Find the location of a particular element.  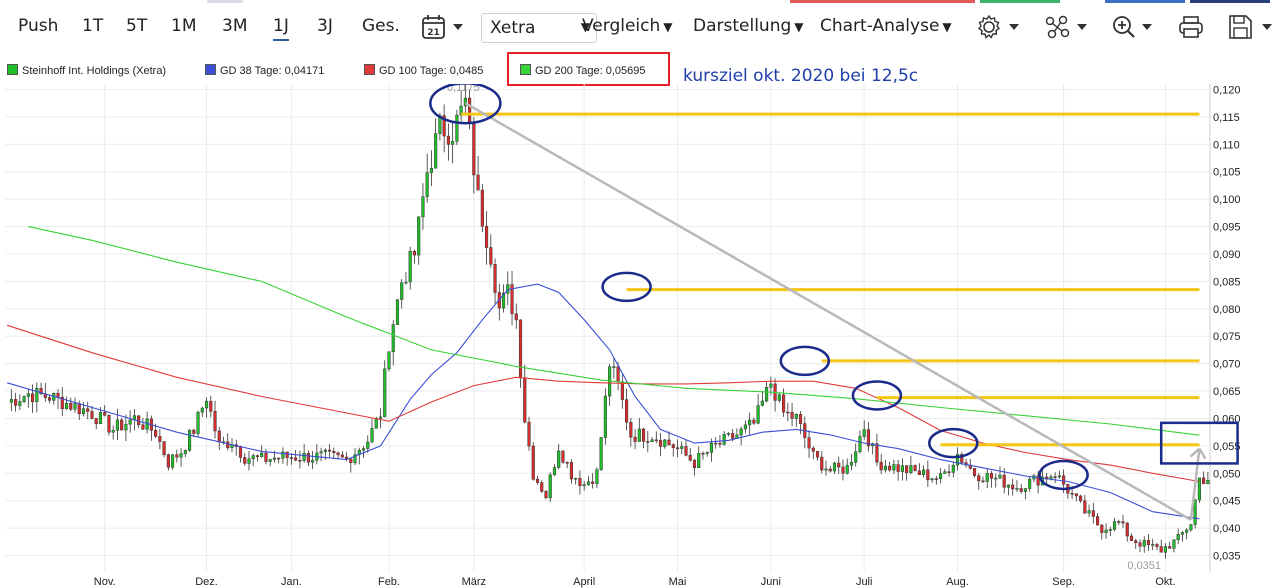

period-1m-button: 1M is located at coordinates (183, 26).